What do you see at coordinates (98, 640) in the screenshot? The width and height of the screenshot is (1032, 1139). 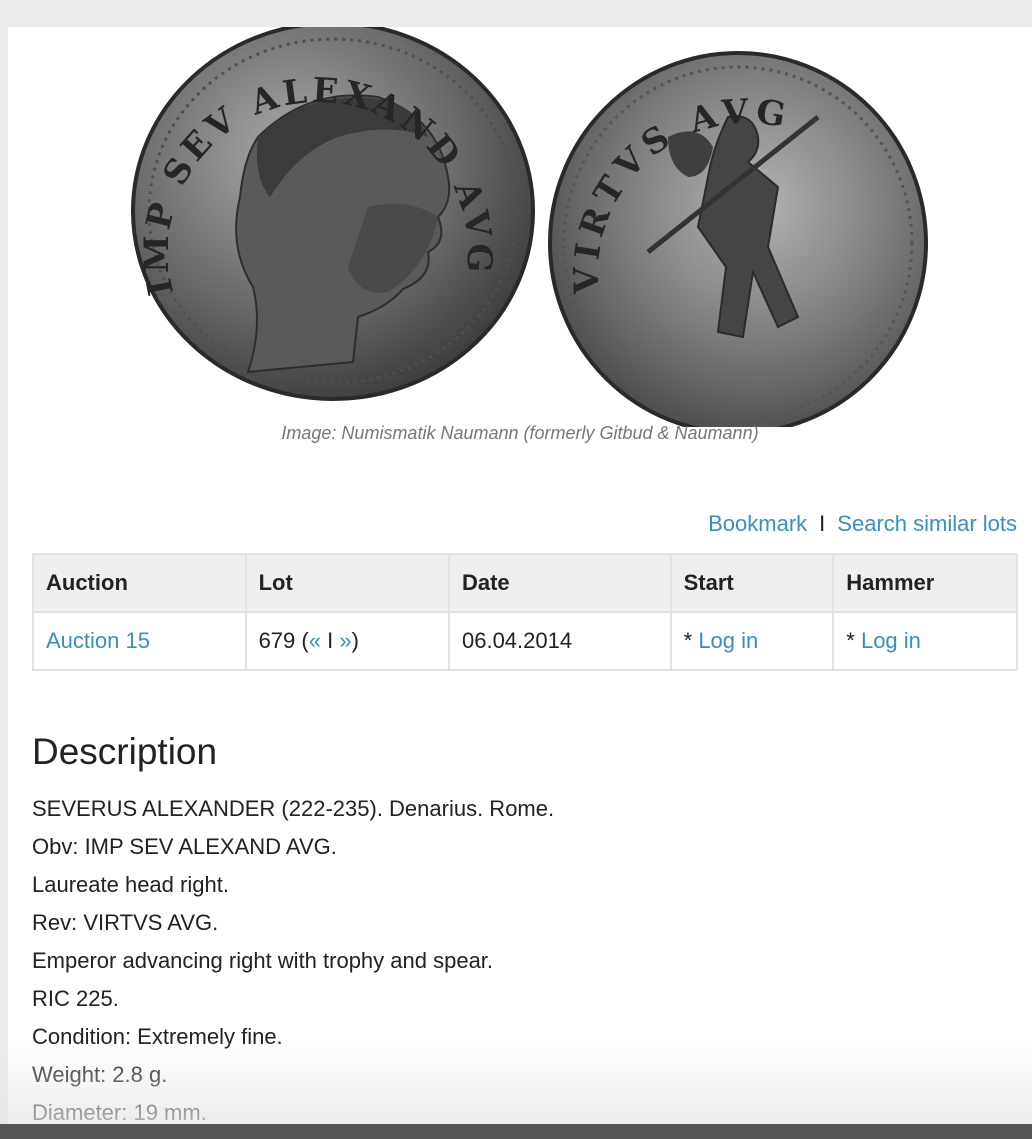 I see `auction-link: Auction 15` at bounding box center [98, 640].